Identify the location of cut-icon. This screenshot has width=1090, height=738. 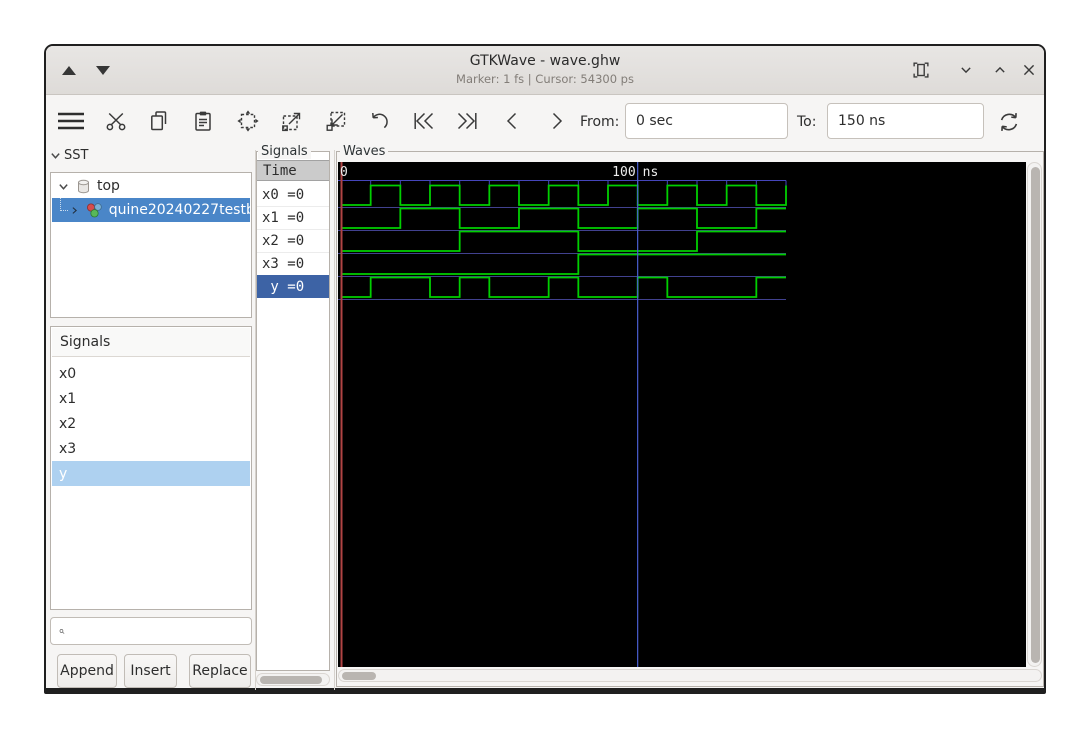
(116, 121).